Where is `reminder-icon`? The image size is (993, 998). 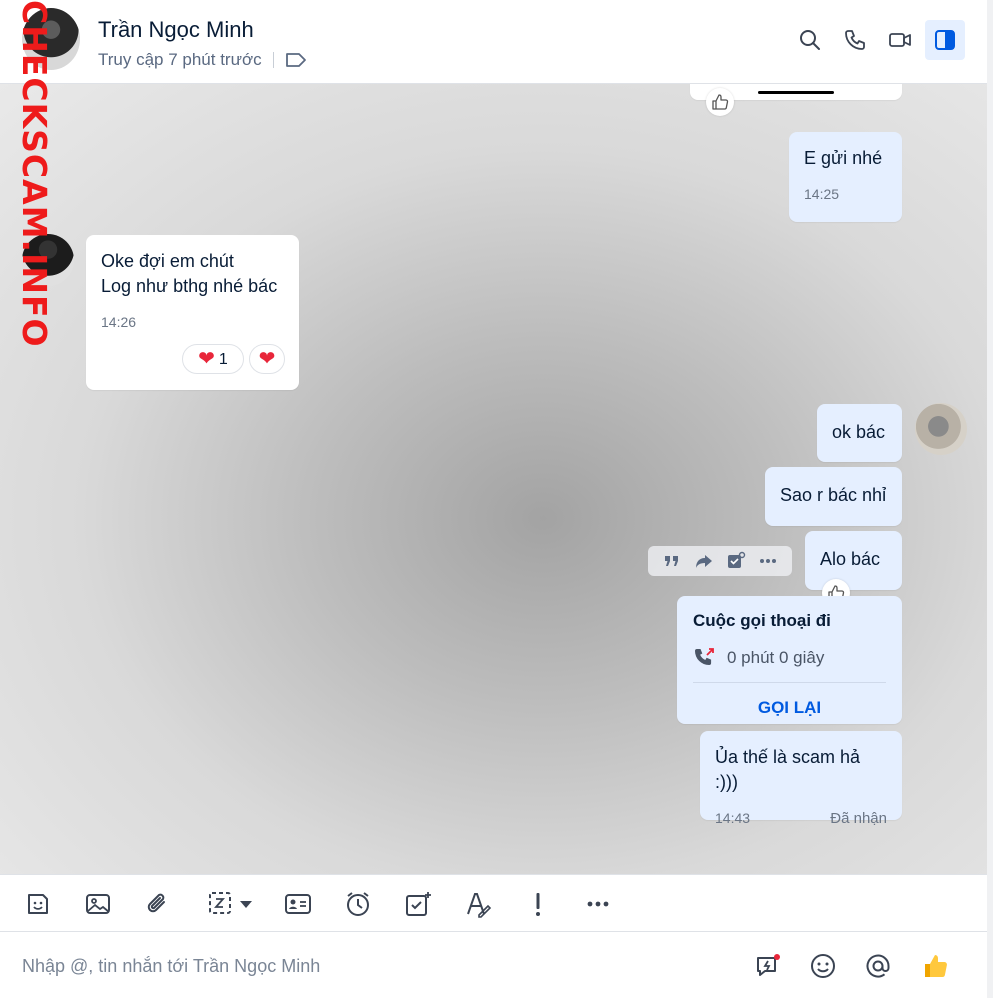 reminder-icon is located at coordinates (358, 904).